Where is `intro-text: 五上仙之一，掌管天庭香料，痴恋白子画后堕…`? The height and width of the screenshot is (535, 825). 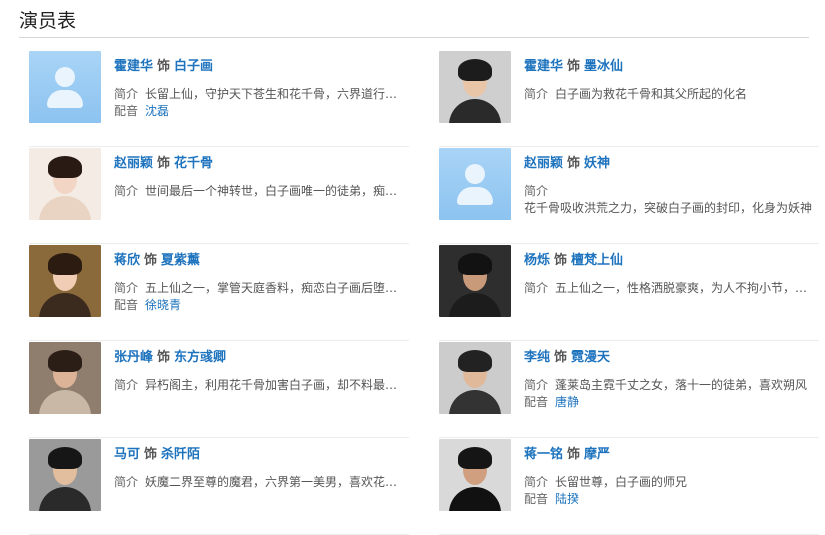 intro-text: 五上仙之一，掌管天庭香料，痴恋白子画后堕… is located at coordinates (271, 288).